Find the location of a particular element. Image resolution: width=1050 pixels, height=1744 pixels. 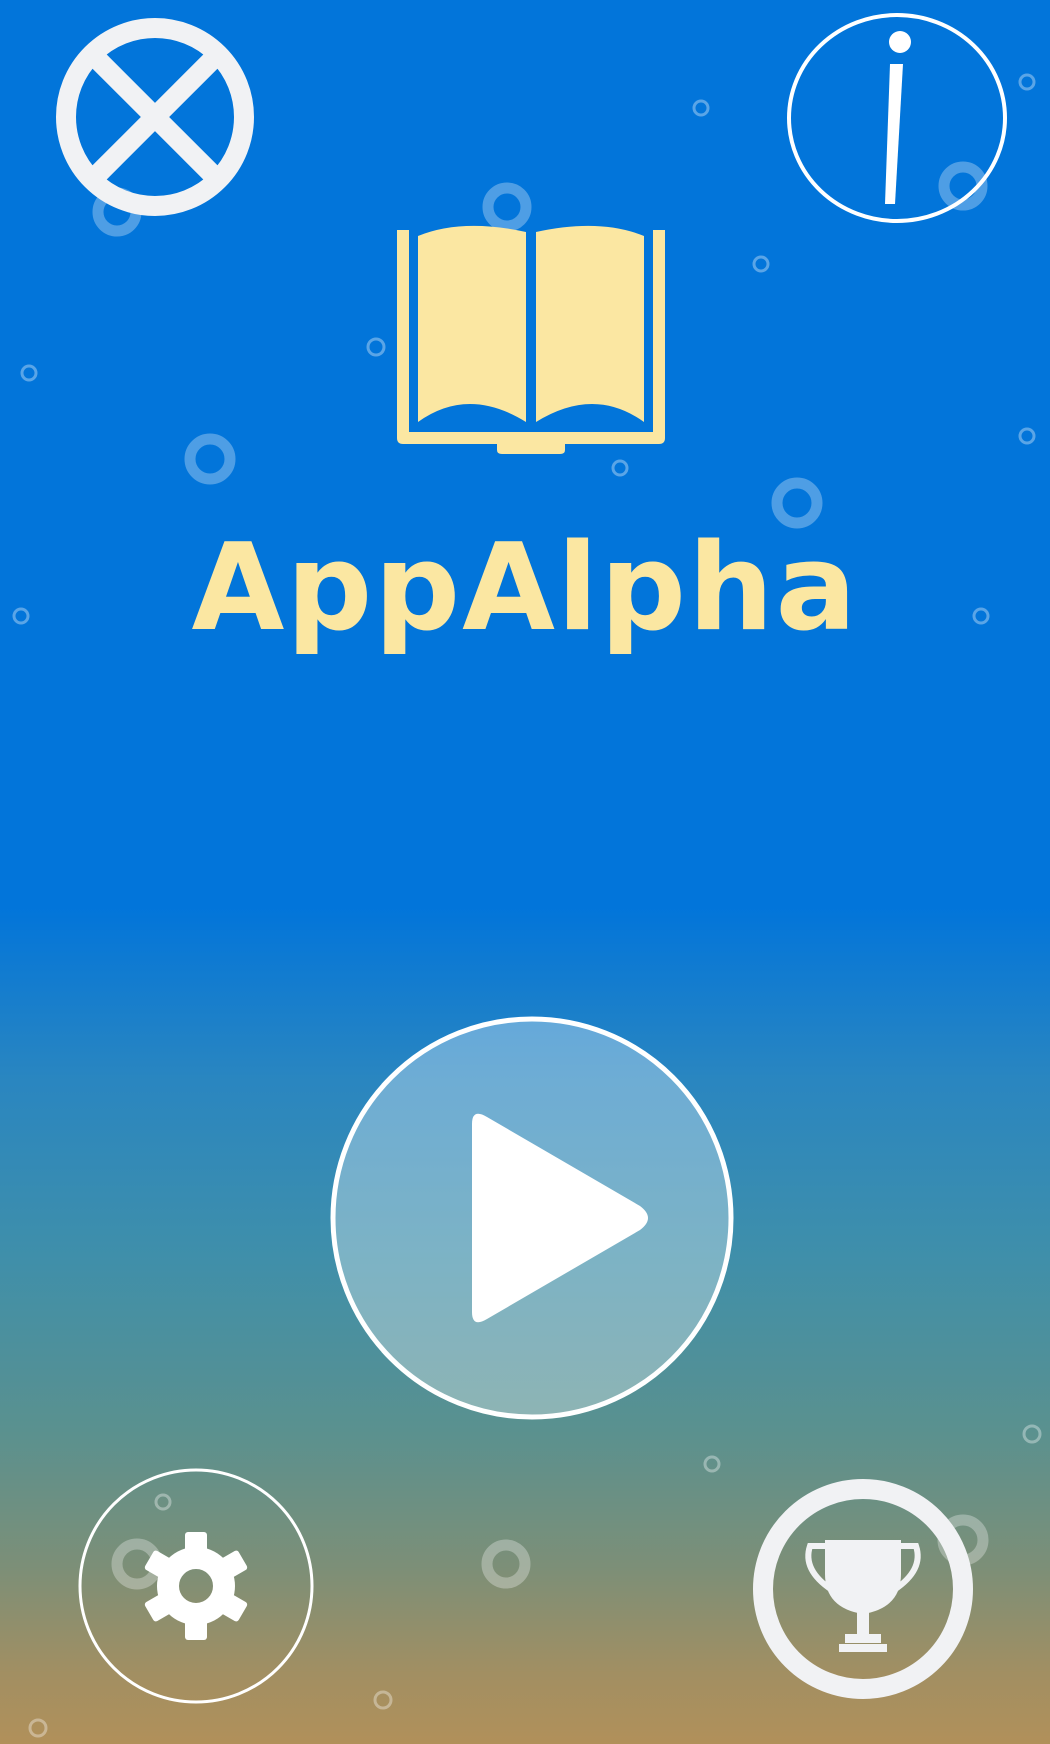

gear-icon is located at coordinates (196, 1586).